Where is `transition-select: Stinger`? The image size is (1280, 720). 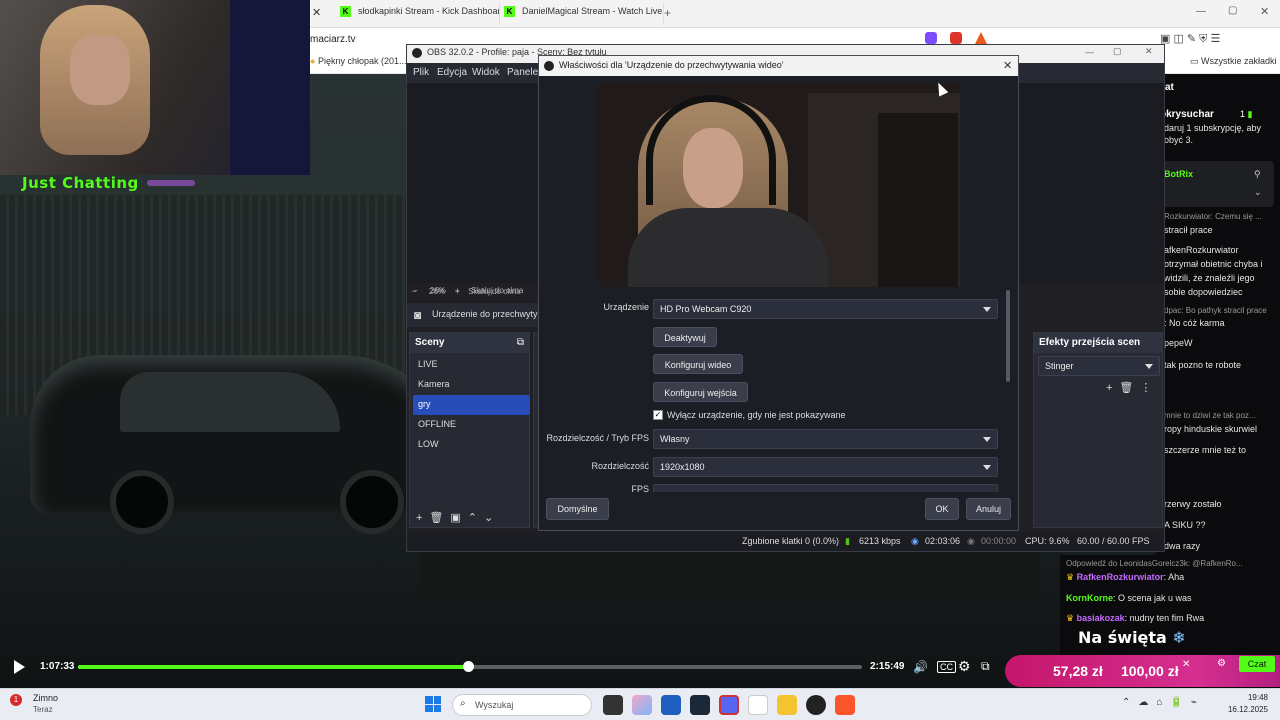
transition-select: Stinger is located at coordinates (1099, 366).